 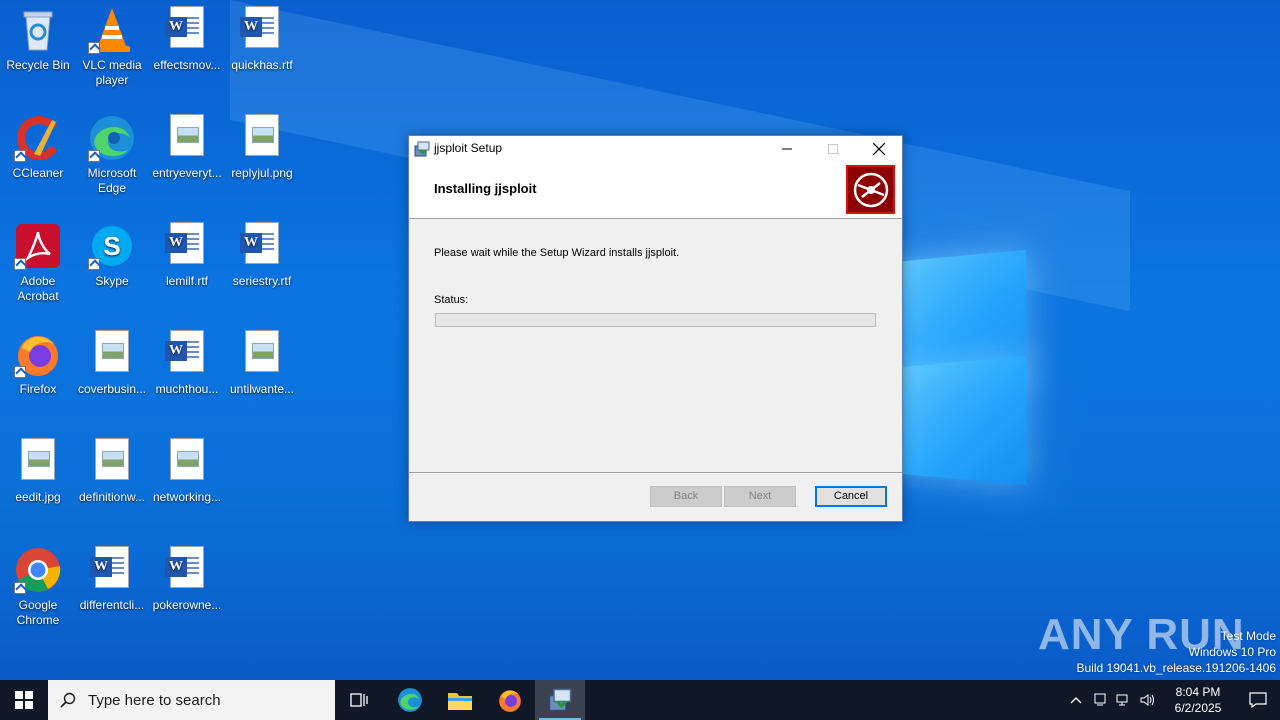 I want to click on start-button, so click(x=24, y=700).